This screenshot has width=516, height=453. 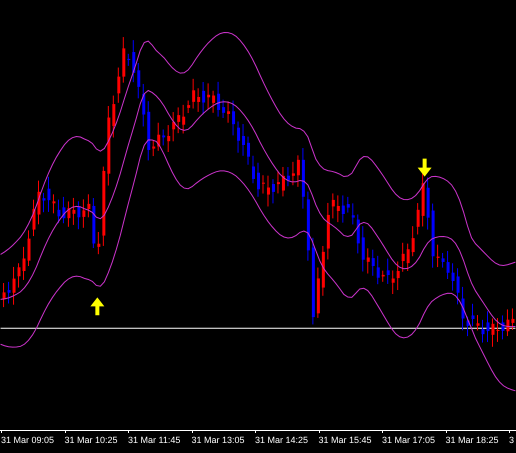 What do you see at coordinates (217, 442) in the screenshot?
I see `time-axis-label: 31 Mar 13:05` at bounding box center [217, 442].